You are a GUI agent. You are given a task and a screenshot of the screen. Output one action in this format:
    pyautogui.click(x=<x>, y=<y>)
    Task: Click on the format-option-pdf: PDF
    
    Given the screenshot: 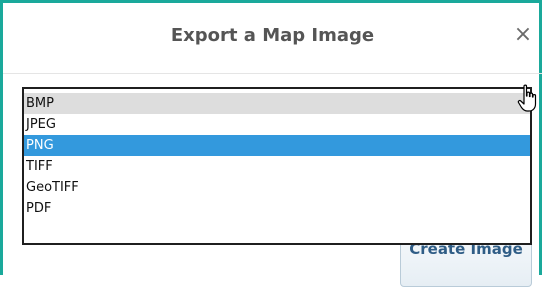 What is the action you would take?
    pyautogui.click(x=277, y=208)
    